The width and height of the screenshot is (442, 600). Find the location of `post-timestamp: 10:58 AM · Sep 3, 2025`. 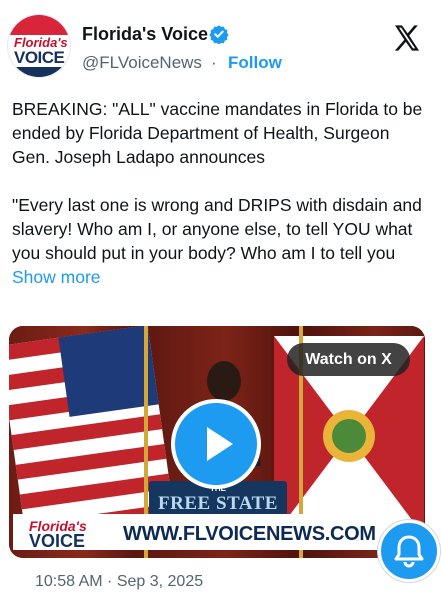

post-timestamp: 10:58 AM · Sep 3, 2025 is located at coordinates (119, 582).